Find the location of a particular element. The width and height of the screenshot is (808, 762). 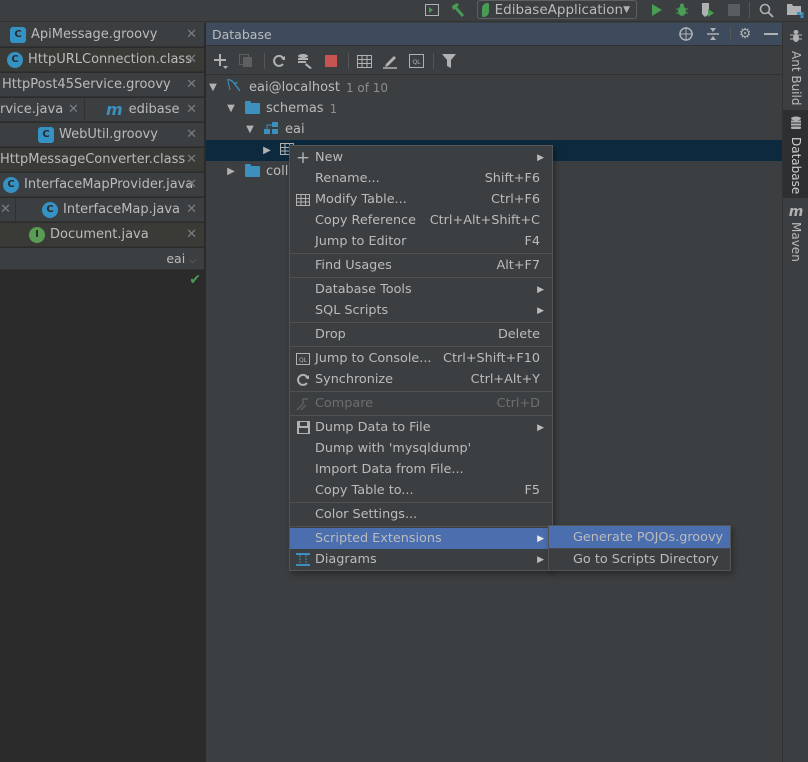

menu-item-jump-to-console: QL Jump to Console... Ctrl+Shift+F10 is located at coordinates (421, 358).